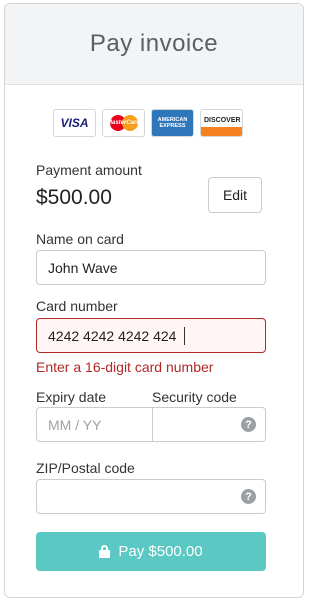 This screenshot has height=602, width=320. I want to click on amex-logo: AMERICAN EXPRESS, so click(172, 123).